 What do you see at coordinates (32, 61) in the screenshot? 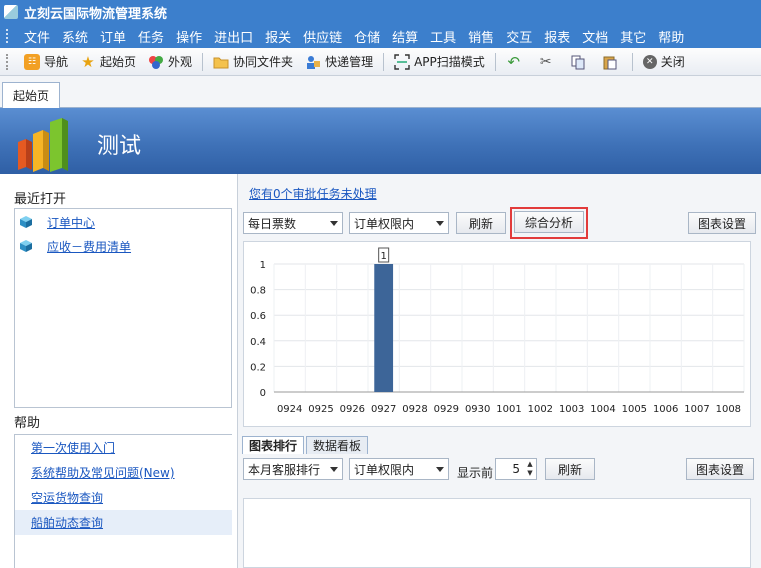
I see `navigation-icon: ☷` at bounding box center [32, 61].